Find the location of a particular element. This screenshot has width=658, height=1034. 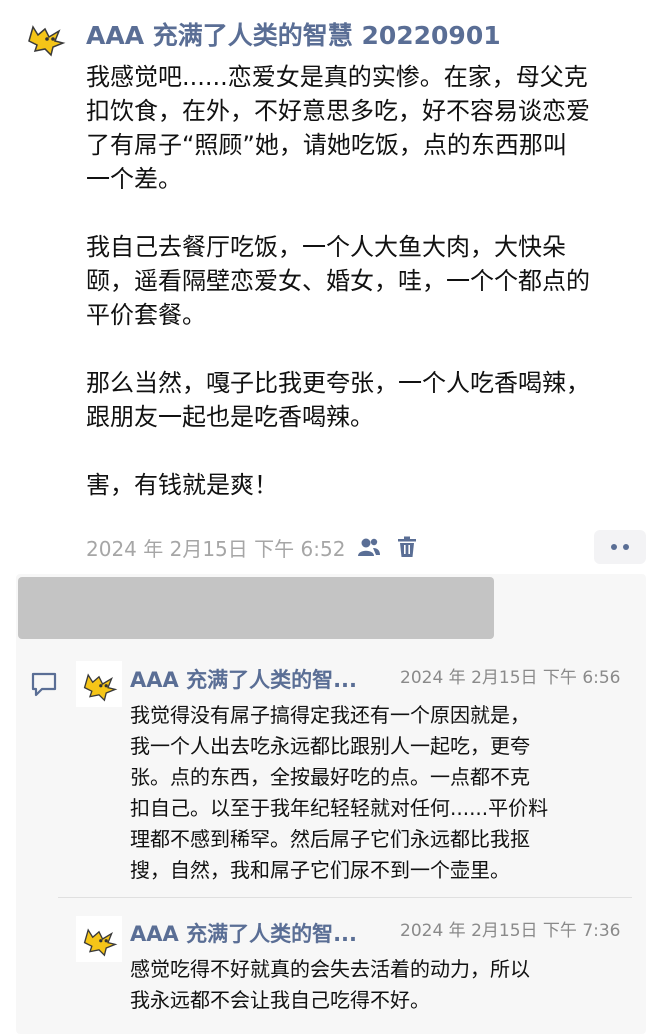

post-line: 颐，遥看隔壁恋爱女、婚女，哇，一个个都点的 is located at coordinates (338, 281).